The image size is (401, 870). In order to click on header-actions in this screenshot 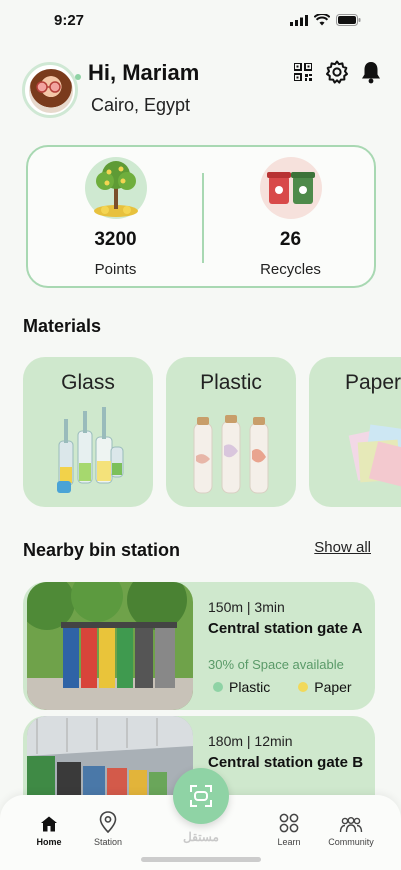, I will do `click(337, 72)`.